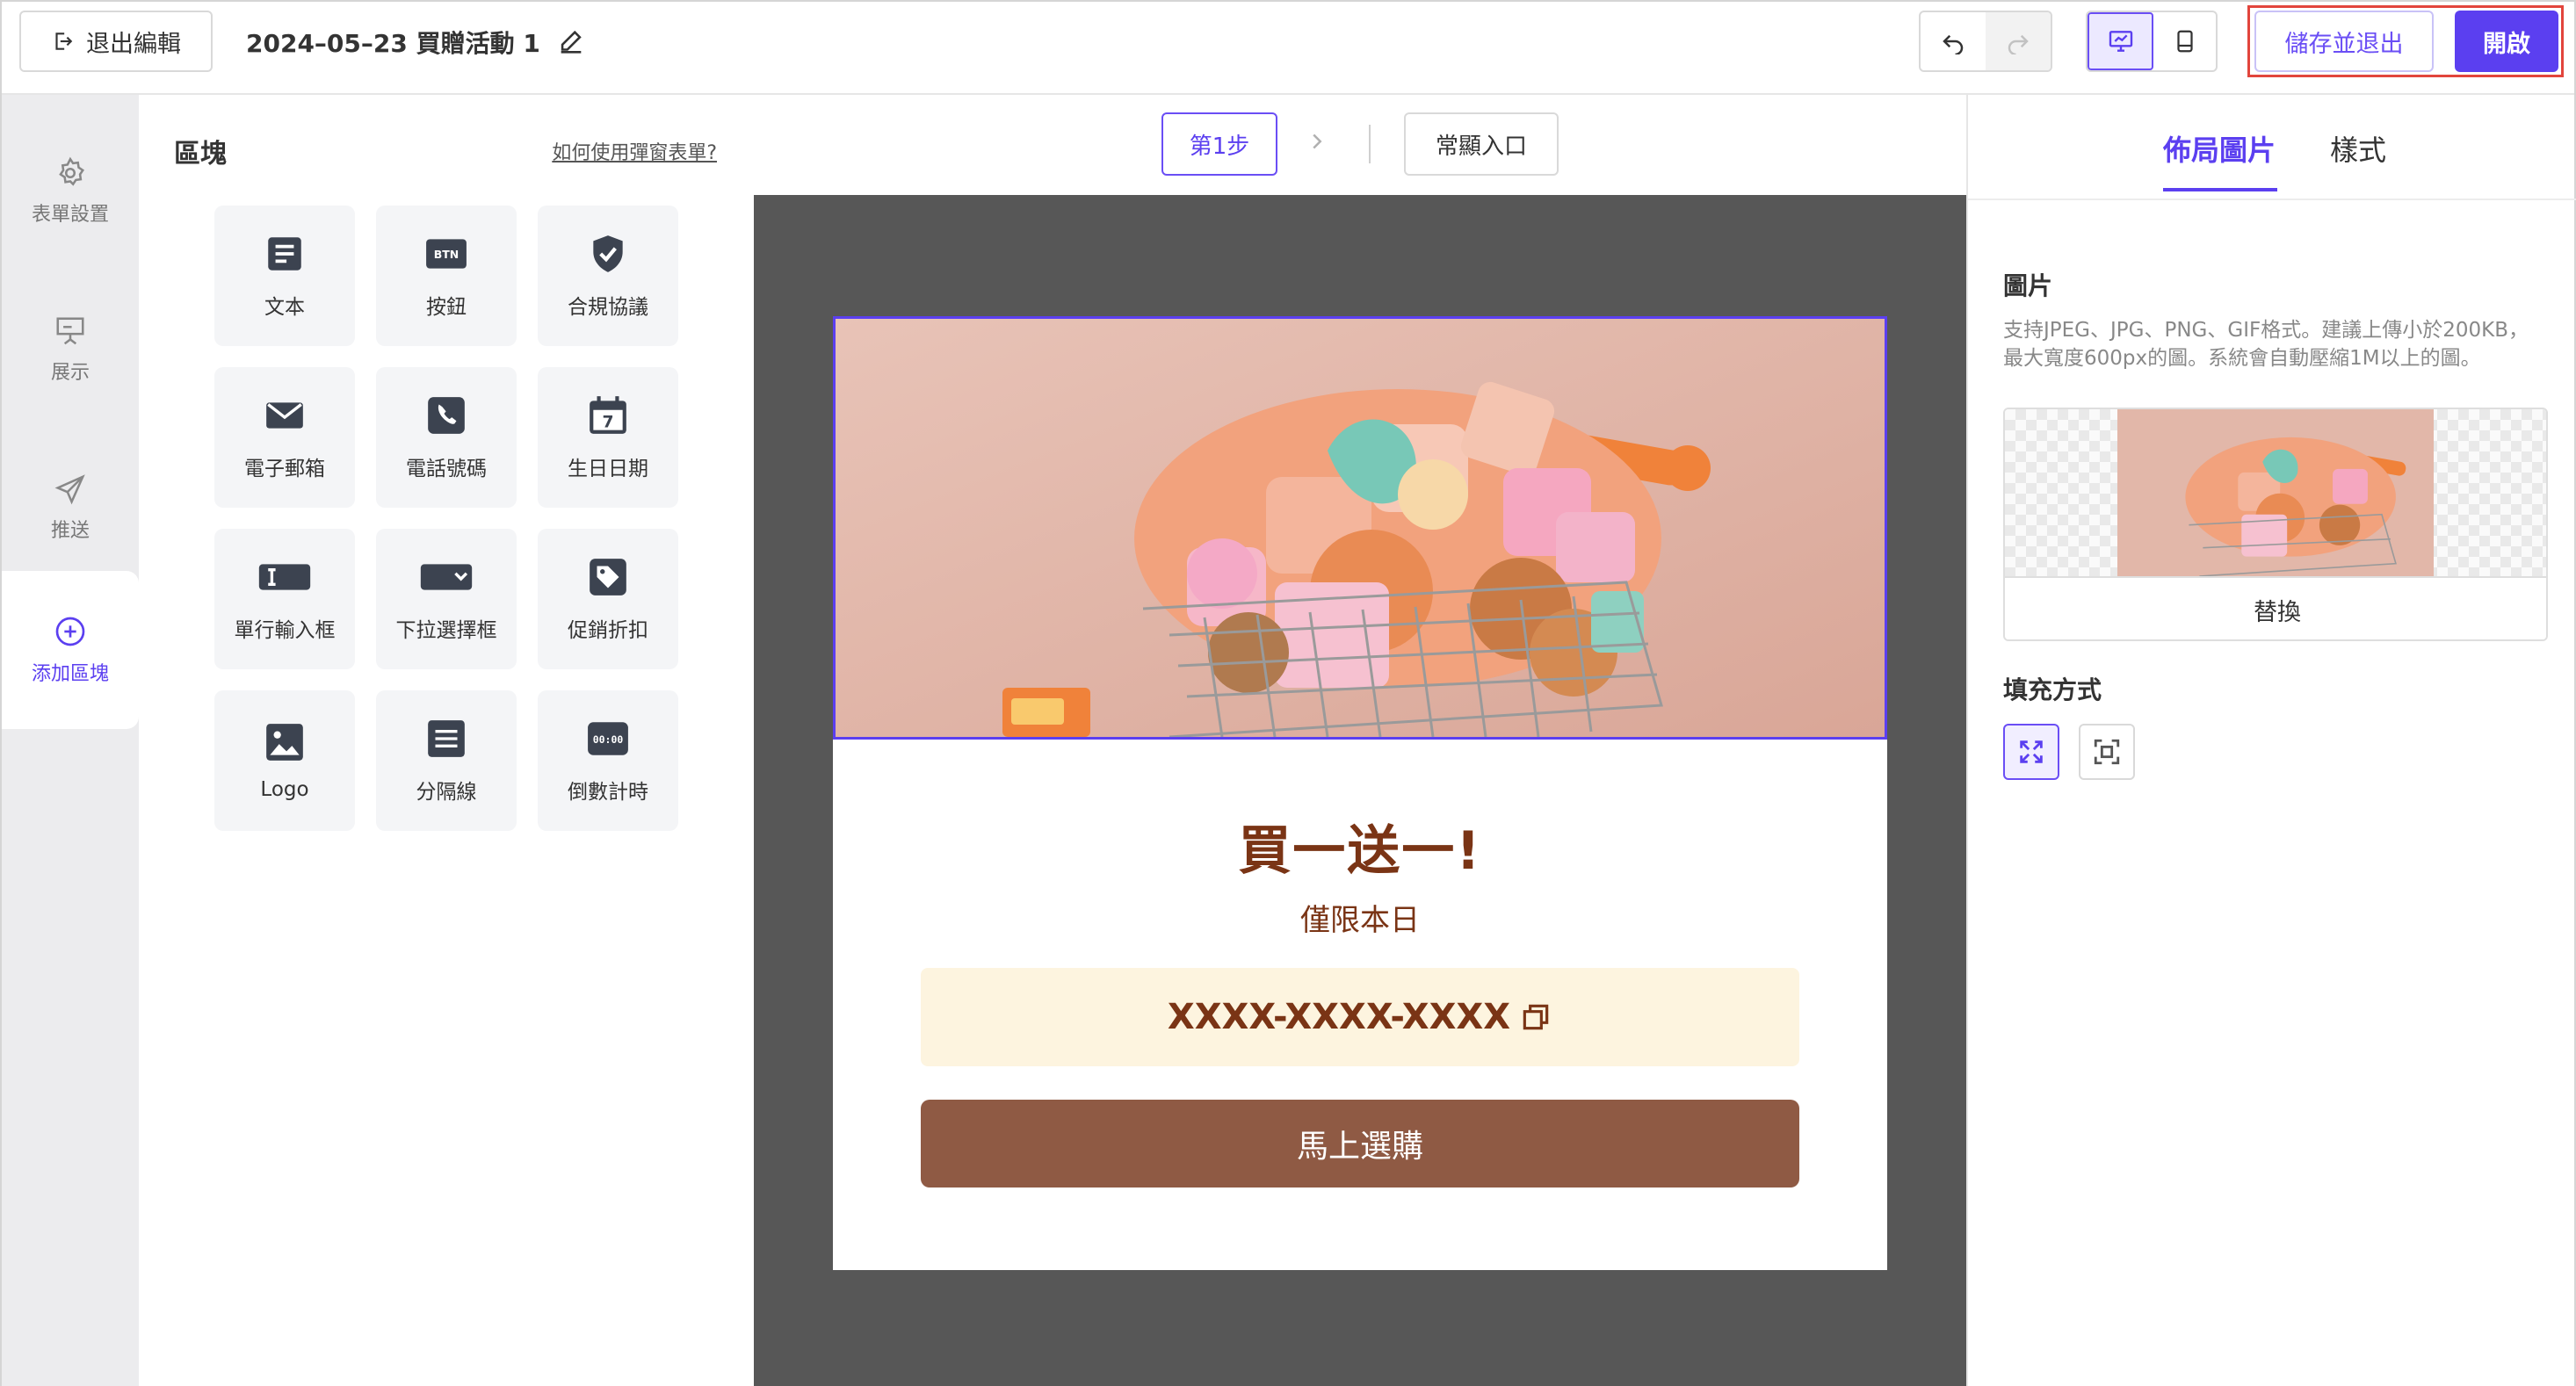 The width and height of the screenshot is (2576, 1386). What do you see at coordinates (70, 650) in the screenshot?
I see `nav-item-add-block: 添加區塊` at bounding box center [70, 650].